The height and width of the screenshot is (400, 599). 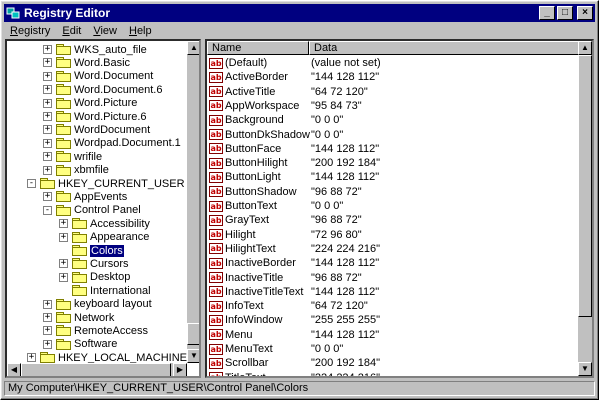 I want to click on tree-node: + RemoteAccess, so click(x=95, y=330).